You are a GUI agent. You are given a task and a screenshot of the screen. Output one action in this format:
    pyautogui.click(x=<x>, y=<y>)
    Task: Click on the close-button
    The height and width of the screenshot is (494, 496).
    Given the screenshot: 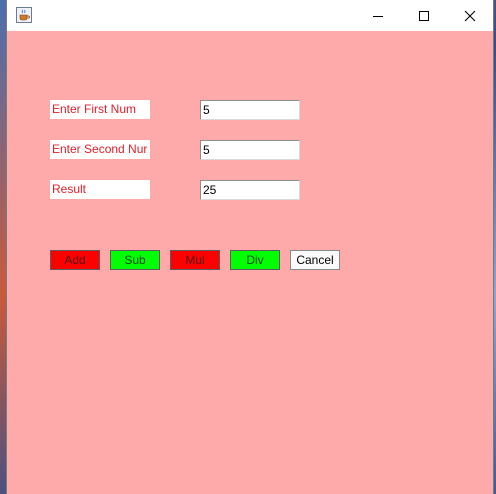 What is the action you would take?
    pyautogui.click(x=470, y=15)
    